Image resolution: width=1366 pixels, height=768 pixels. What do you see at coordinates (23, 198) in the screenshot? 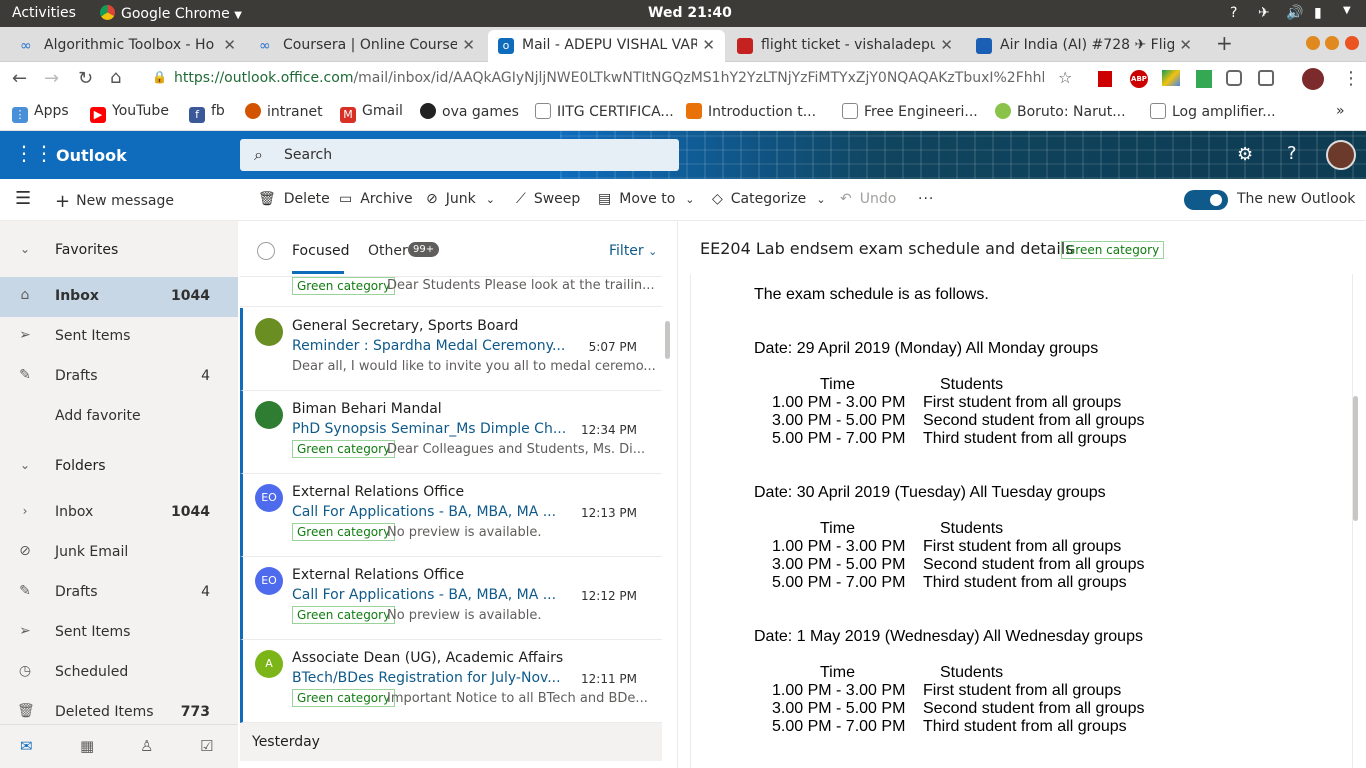
I see `hamburger-menu-icon: ☰` at bounding box center [23, 198].